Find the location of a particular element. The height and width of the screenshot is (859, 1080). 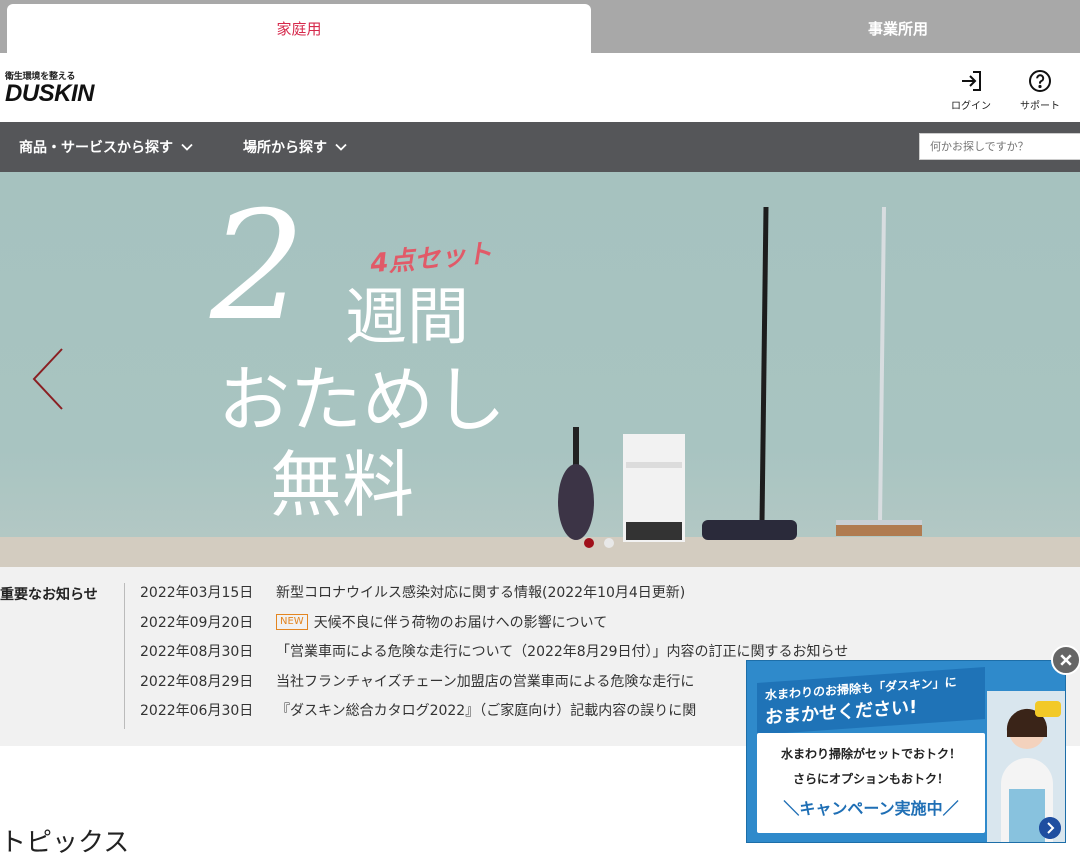

site-header: 衛生環境を整える DUSKIN ログイン サポート is located at coordinates (540, 87).